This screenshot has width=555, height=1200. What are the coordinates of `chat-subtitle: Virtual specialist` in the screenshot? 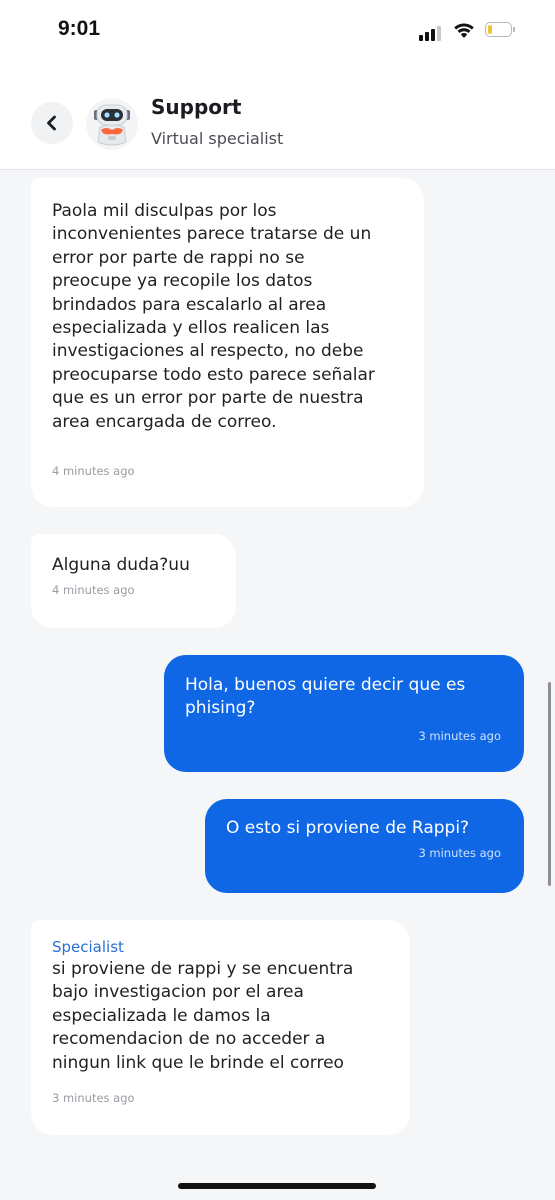 It's located at (217, 138).